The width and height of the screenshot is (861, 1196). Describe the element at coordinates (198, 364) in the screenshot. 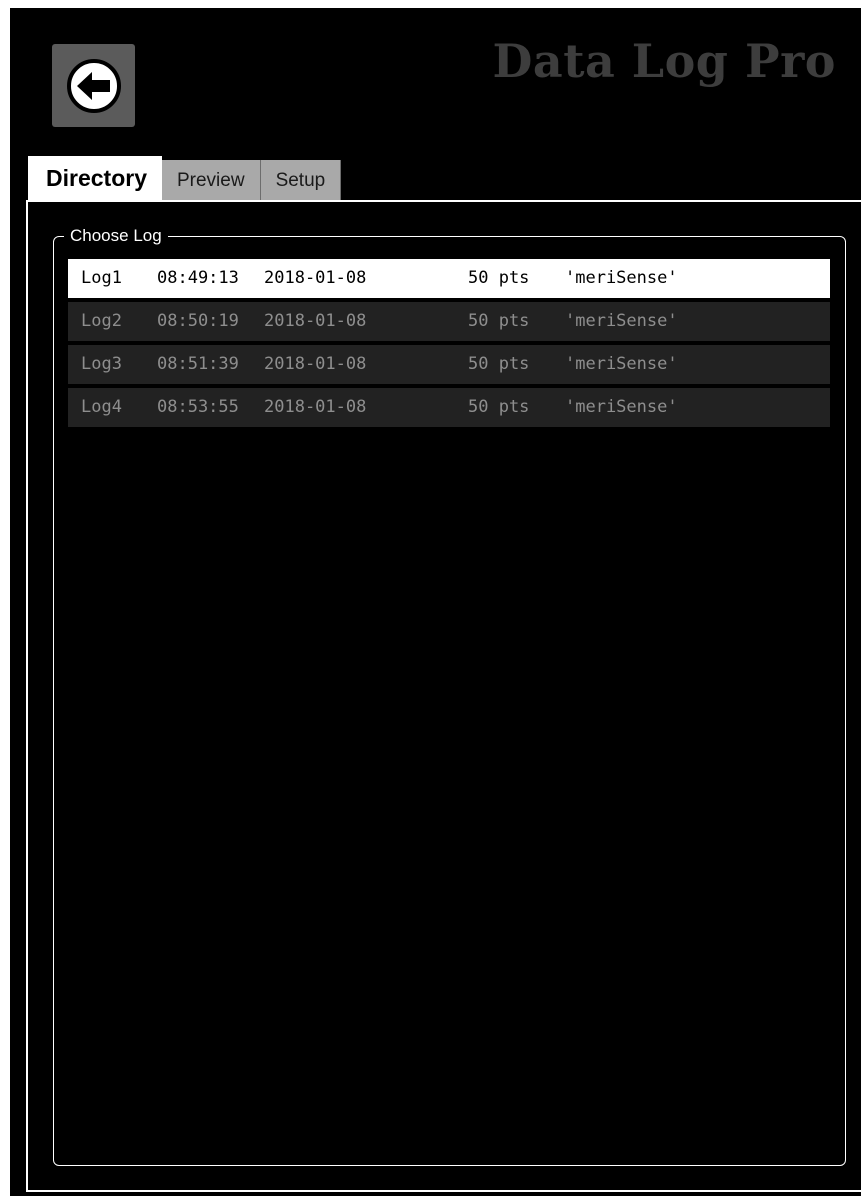

I see `log-time: 08:51:39` at that location.